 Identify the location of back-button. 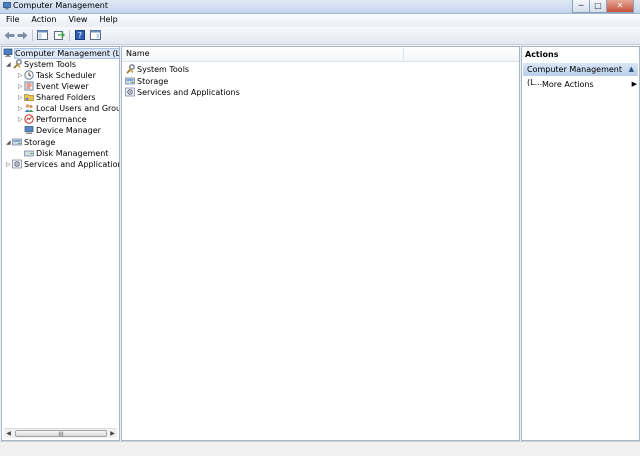
(9, 35).